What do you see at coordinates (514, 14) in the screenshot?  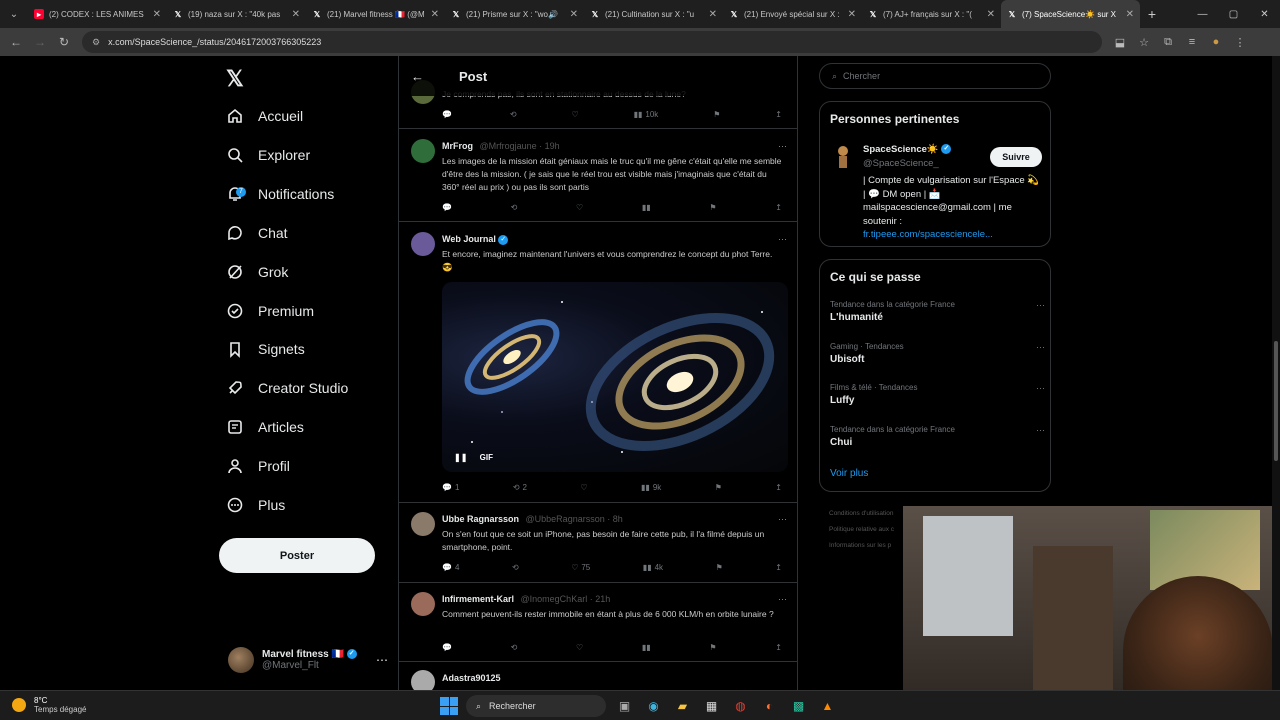 I see `browser-tab: 𝕏 (21) Prisme sur X : "wo🔊 ✕` at bounding box center [514, 14].